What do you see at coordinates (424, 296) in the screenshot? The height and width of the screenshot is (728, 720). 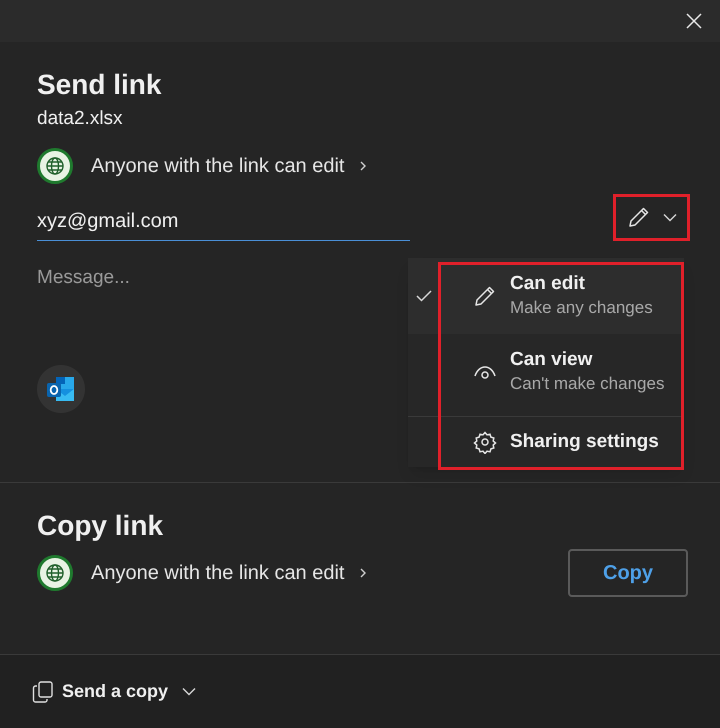 I see `check-icon` at bounding box center [424, 296].